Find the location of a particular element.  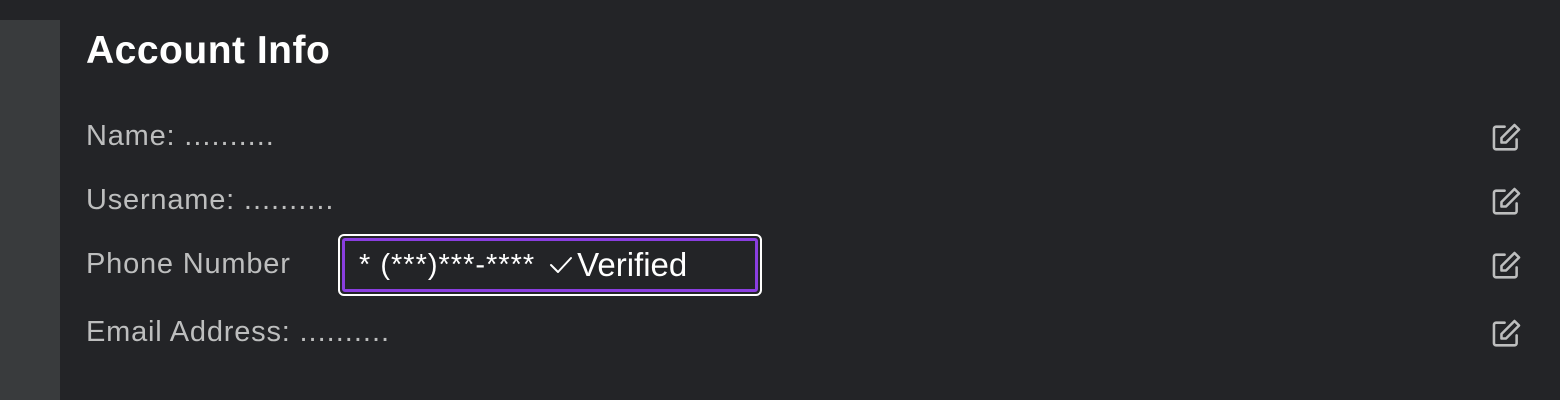

phone-value-focus: * (***)***-**** Verified is located at coordinates (550, 265).